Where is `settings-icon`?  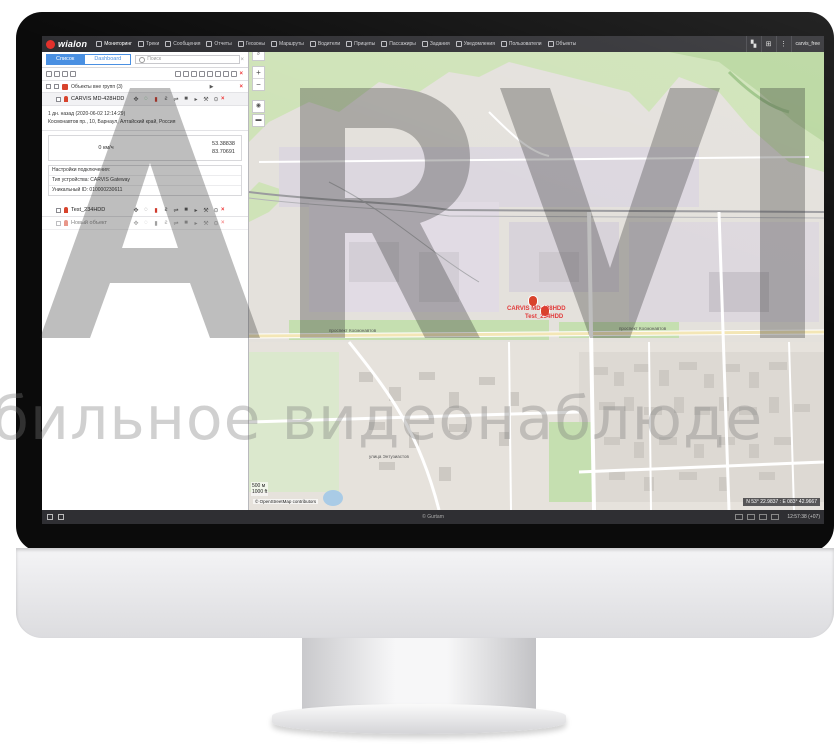 settings-icon is located at coordinates (226, 74).